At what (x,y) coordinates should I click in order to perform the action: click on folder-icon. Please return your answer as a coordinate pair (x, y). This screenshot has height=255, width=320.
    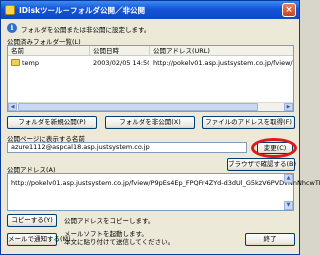
    Looking at the image, I should click on (15, 62).